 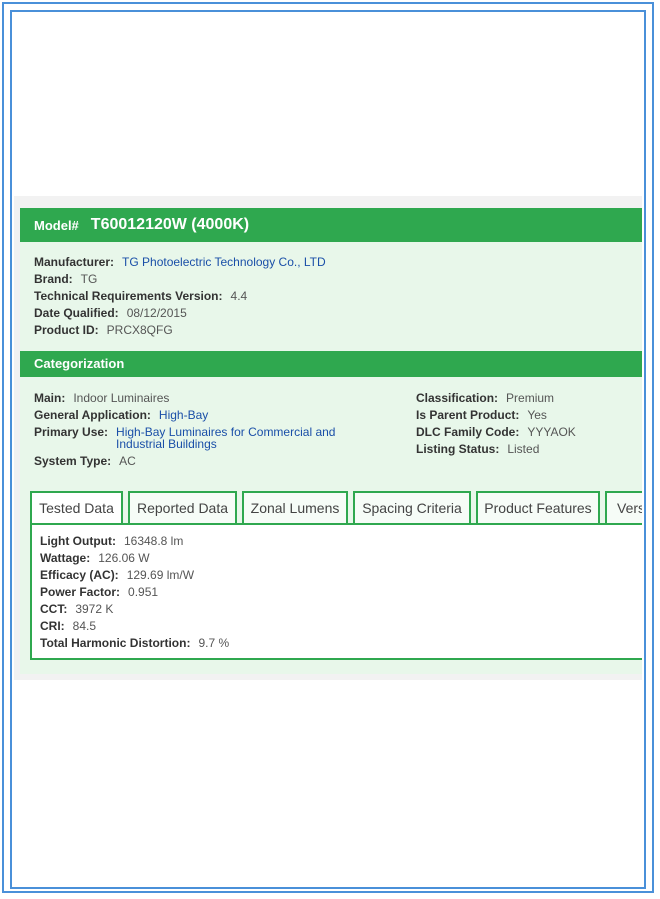 I want to click on cat-row-system-type: System Type: AC, so click(x=219, y=461).